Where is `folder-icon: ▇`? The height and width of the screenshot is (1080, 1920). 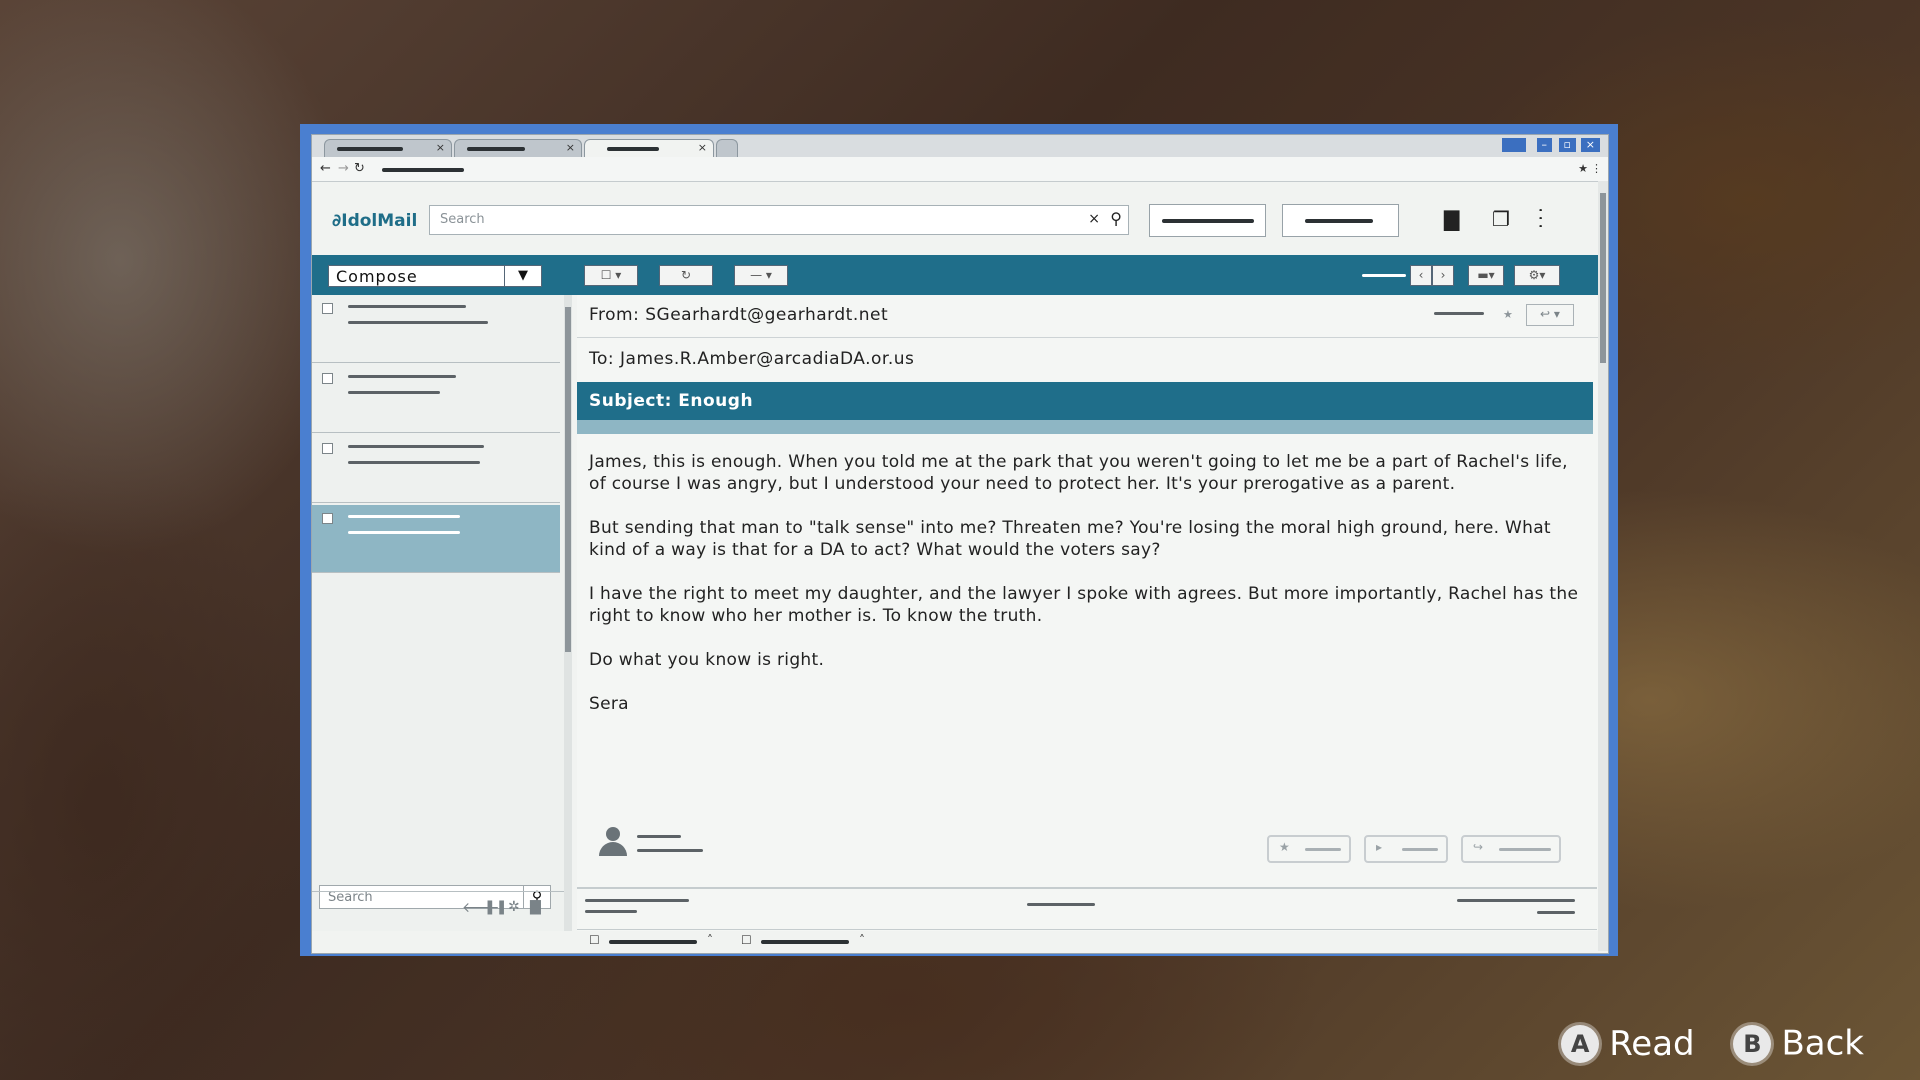
folder-icon: ▇ is located at coordinates (1451, 219).